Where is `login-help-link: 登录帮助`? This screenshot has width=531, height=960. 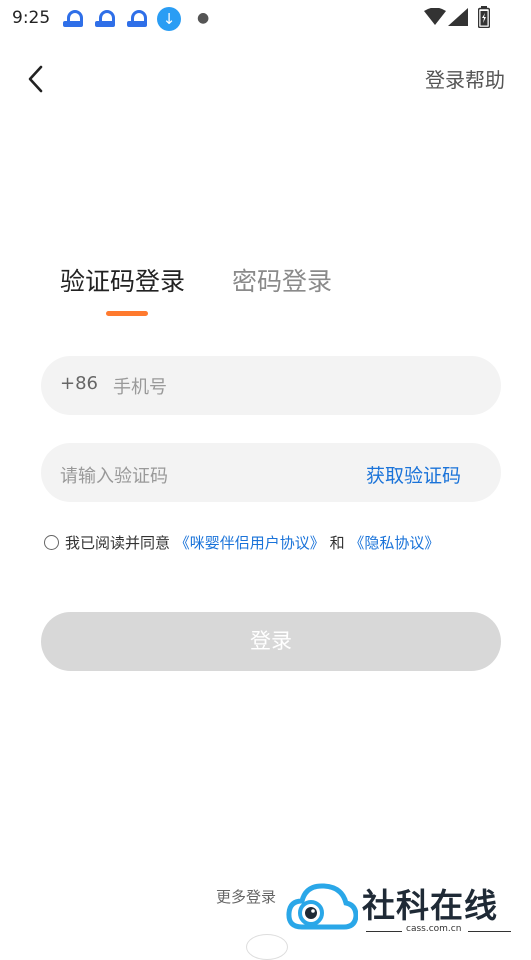 login-help-link: 登录帮助 is located at coordinates (465, 78).